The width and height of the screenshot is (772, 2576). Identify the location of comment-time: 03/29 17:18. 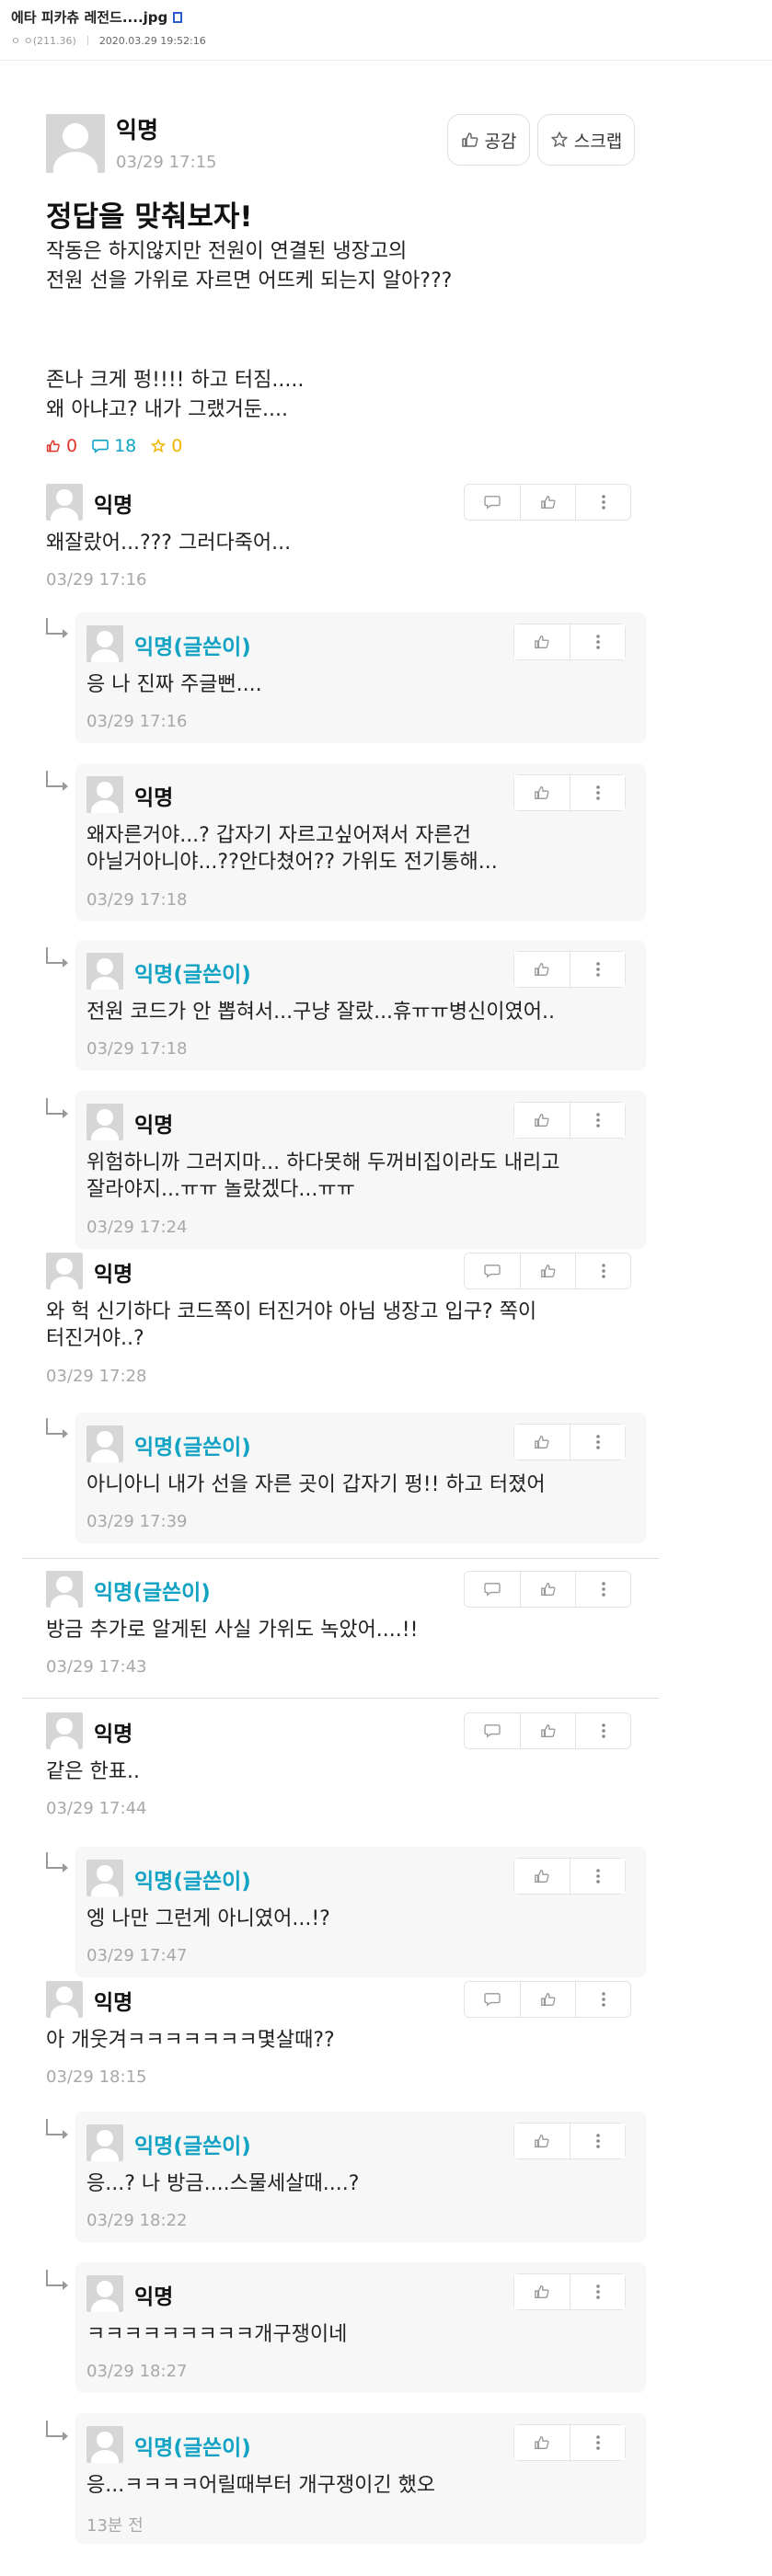
(137, 900).